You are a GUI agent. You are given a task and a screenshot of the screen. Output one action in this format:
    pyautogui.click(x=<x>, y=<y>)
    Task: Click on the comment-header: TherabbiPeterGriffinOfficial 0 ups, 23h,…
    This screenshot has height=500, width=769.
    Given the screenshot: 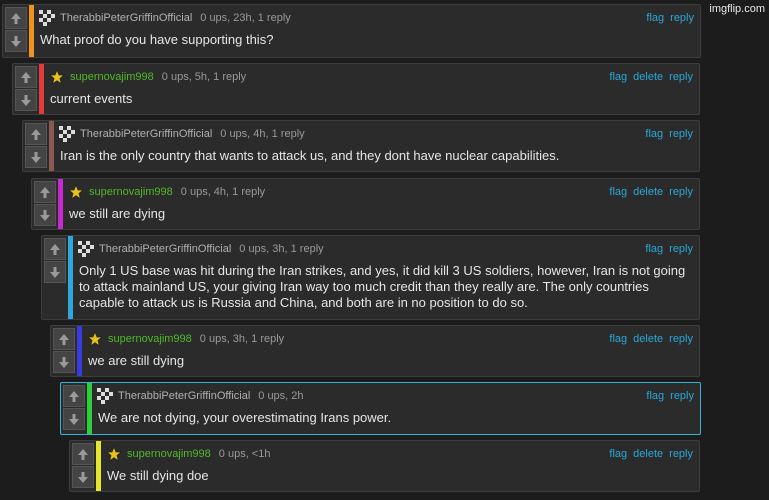 What is the action you would take?
    pyautogui.click(x=366, y=18)
    